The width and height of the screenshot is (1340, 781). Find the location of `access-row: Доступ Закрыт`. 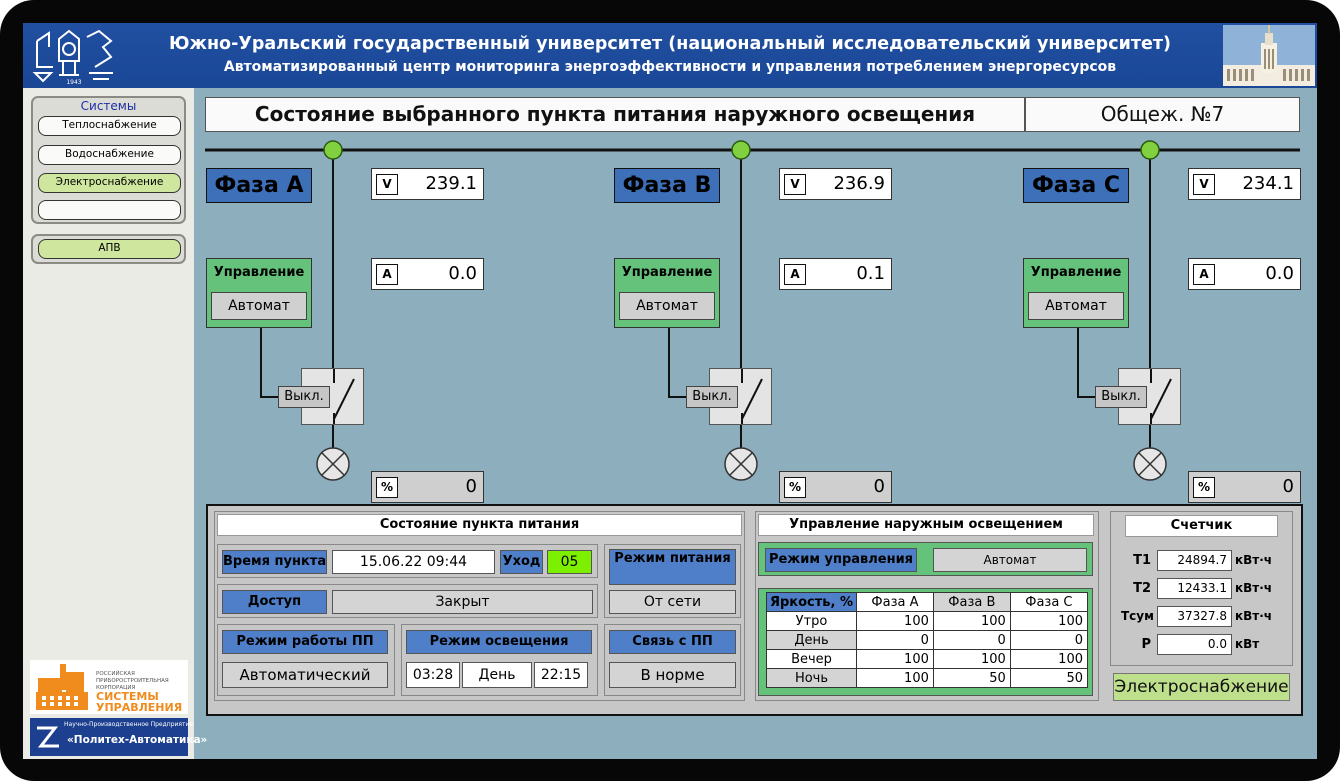

access-row: Доступ Закрыт is located at coordinates (407, 601).